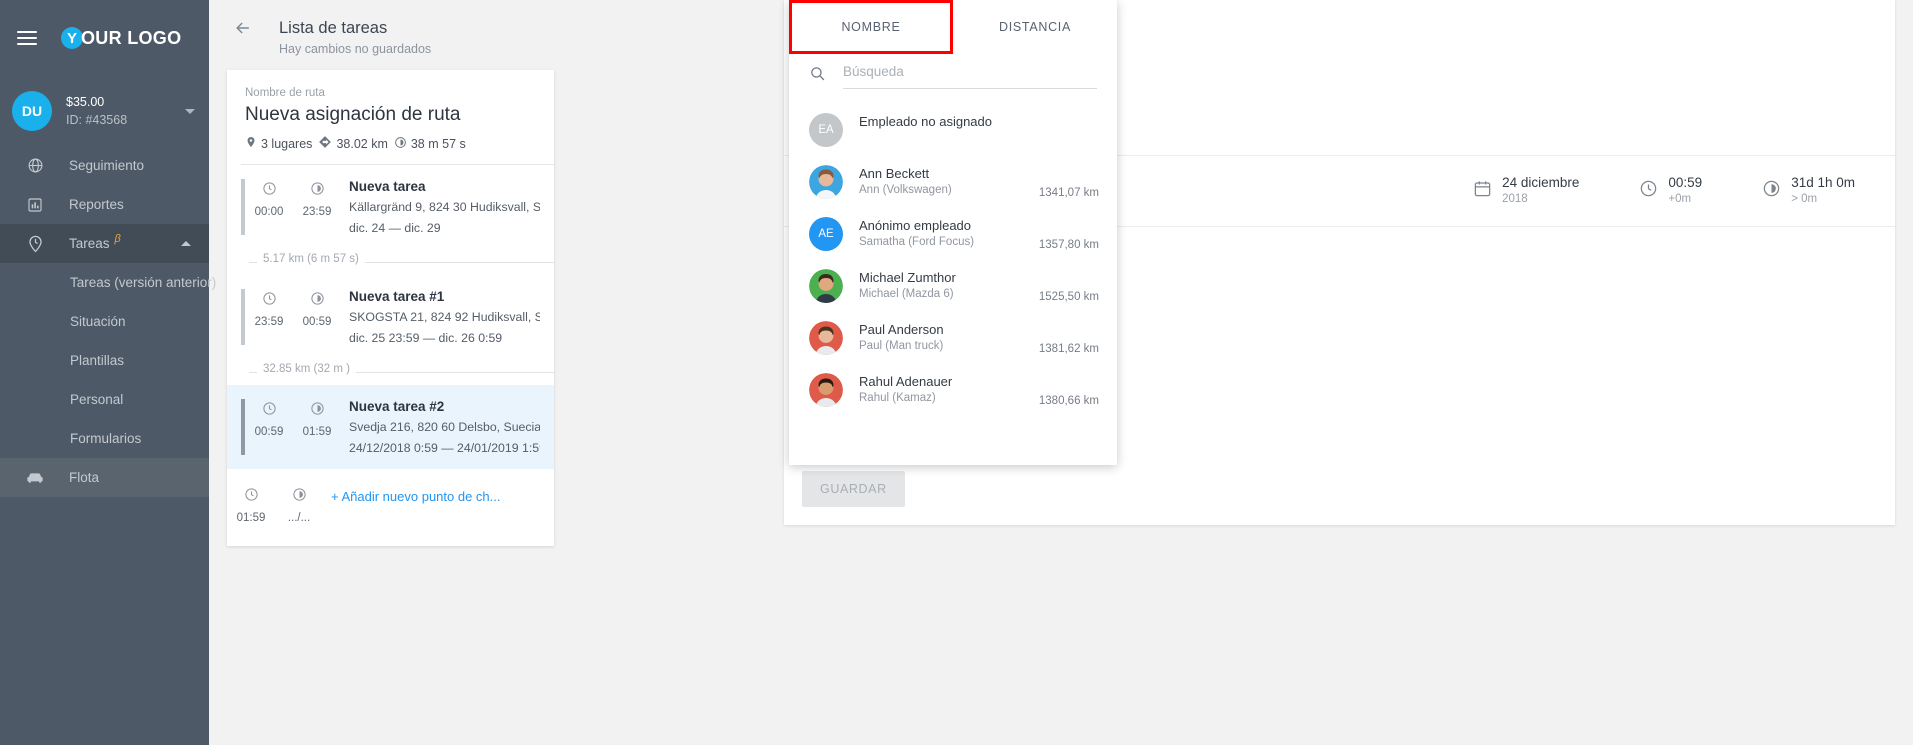 This screenshot has height=745, width=1913. Describe the element at coordinates (390, 262) in the screenshot. I see `route-leg: 5.17 km (6 m 57 s)` at that location.